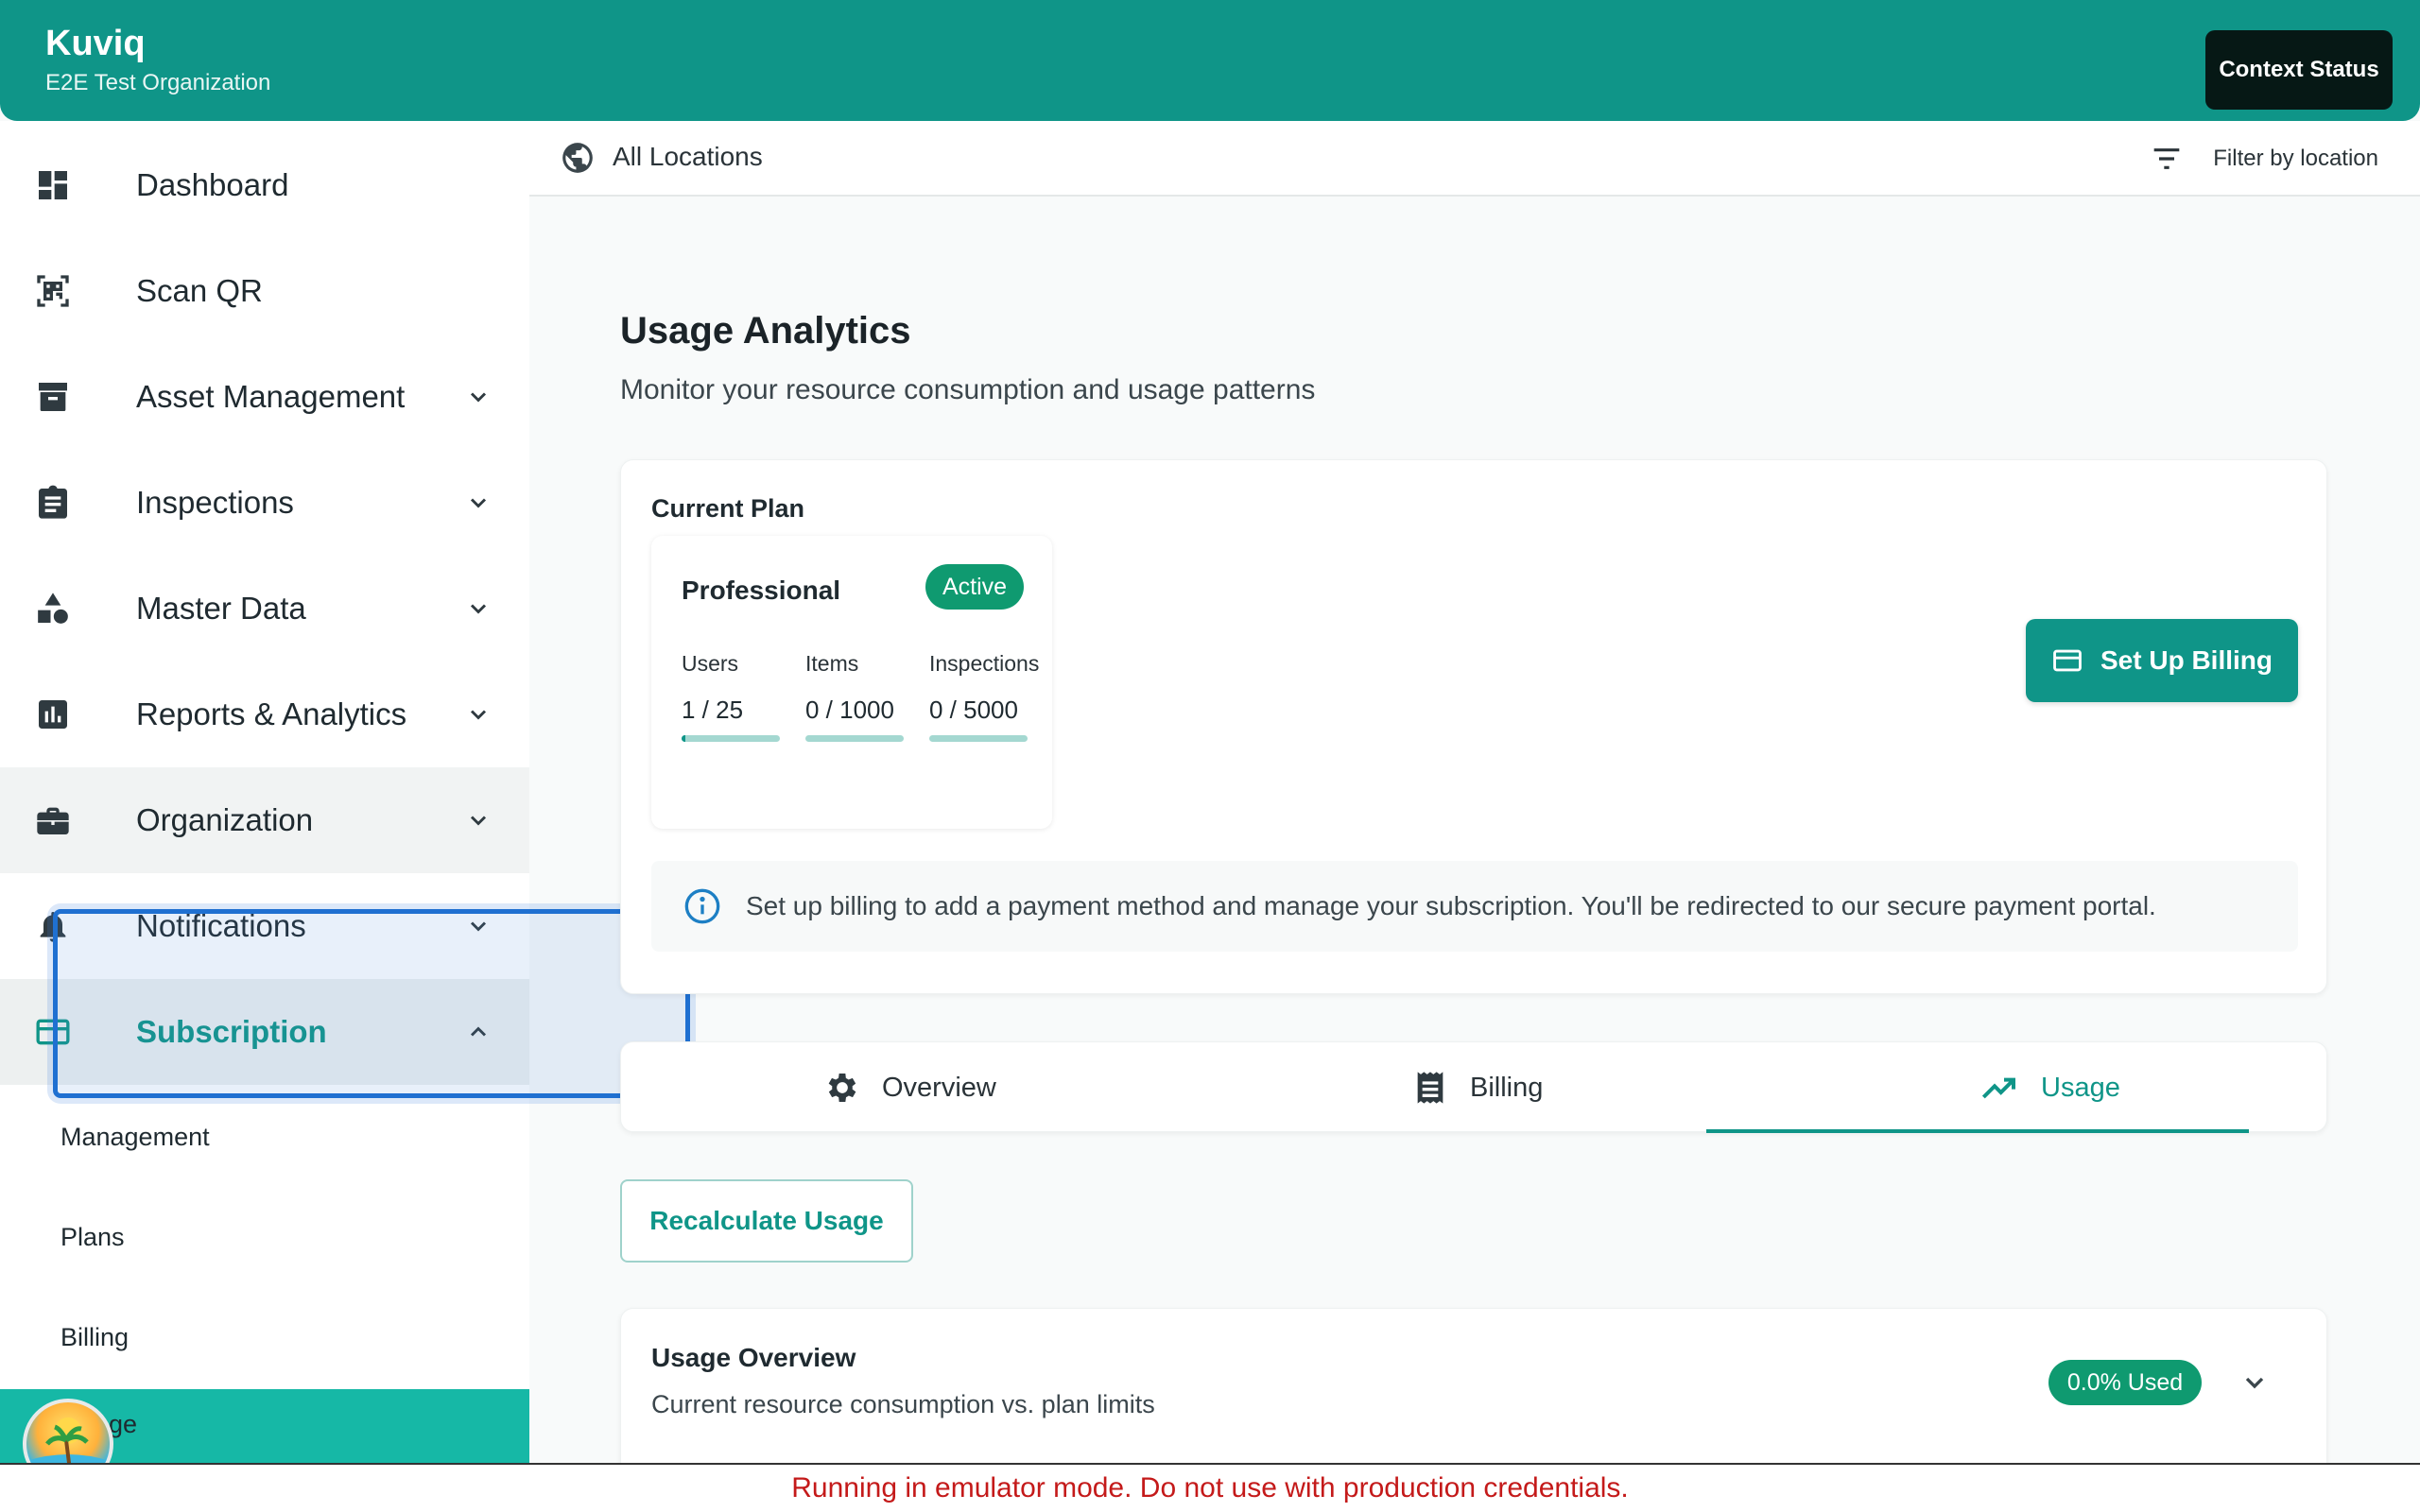 The width and height of the screenshot is (2420, 1512). What do you see at coordinates (2080, 1087) in the screenshot?
I see `tab-label: Usage` at bounding box center [2080, 1087].